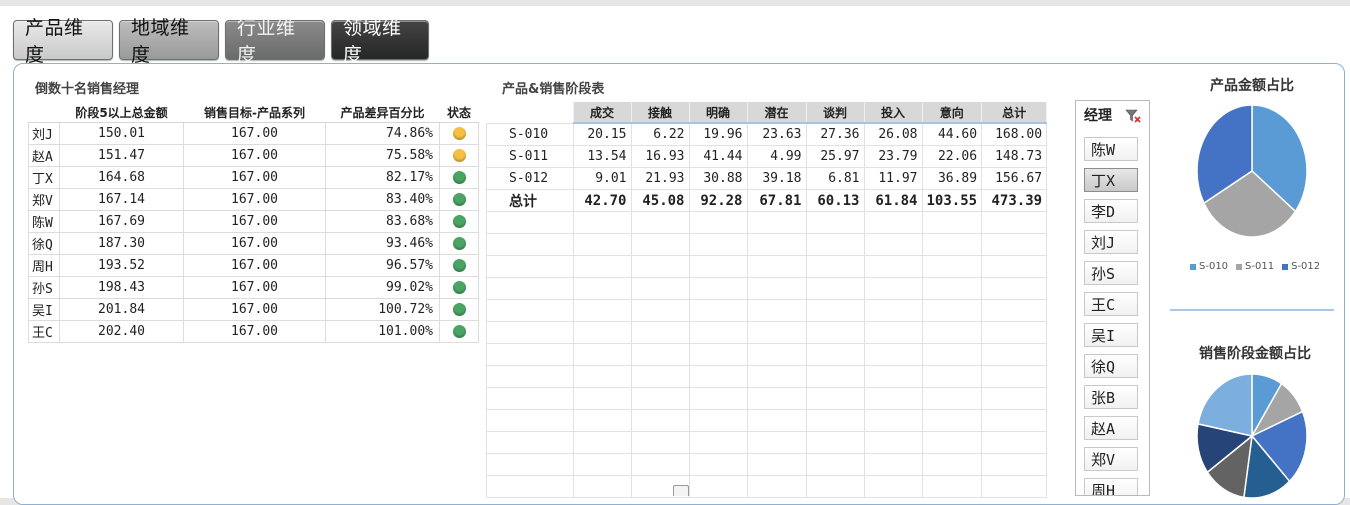  I want to click on slicer-item: 吴I, so click(1111, 335).